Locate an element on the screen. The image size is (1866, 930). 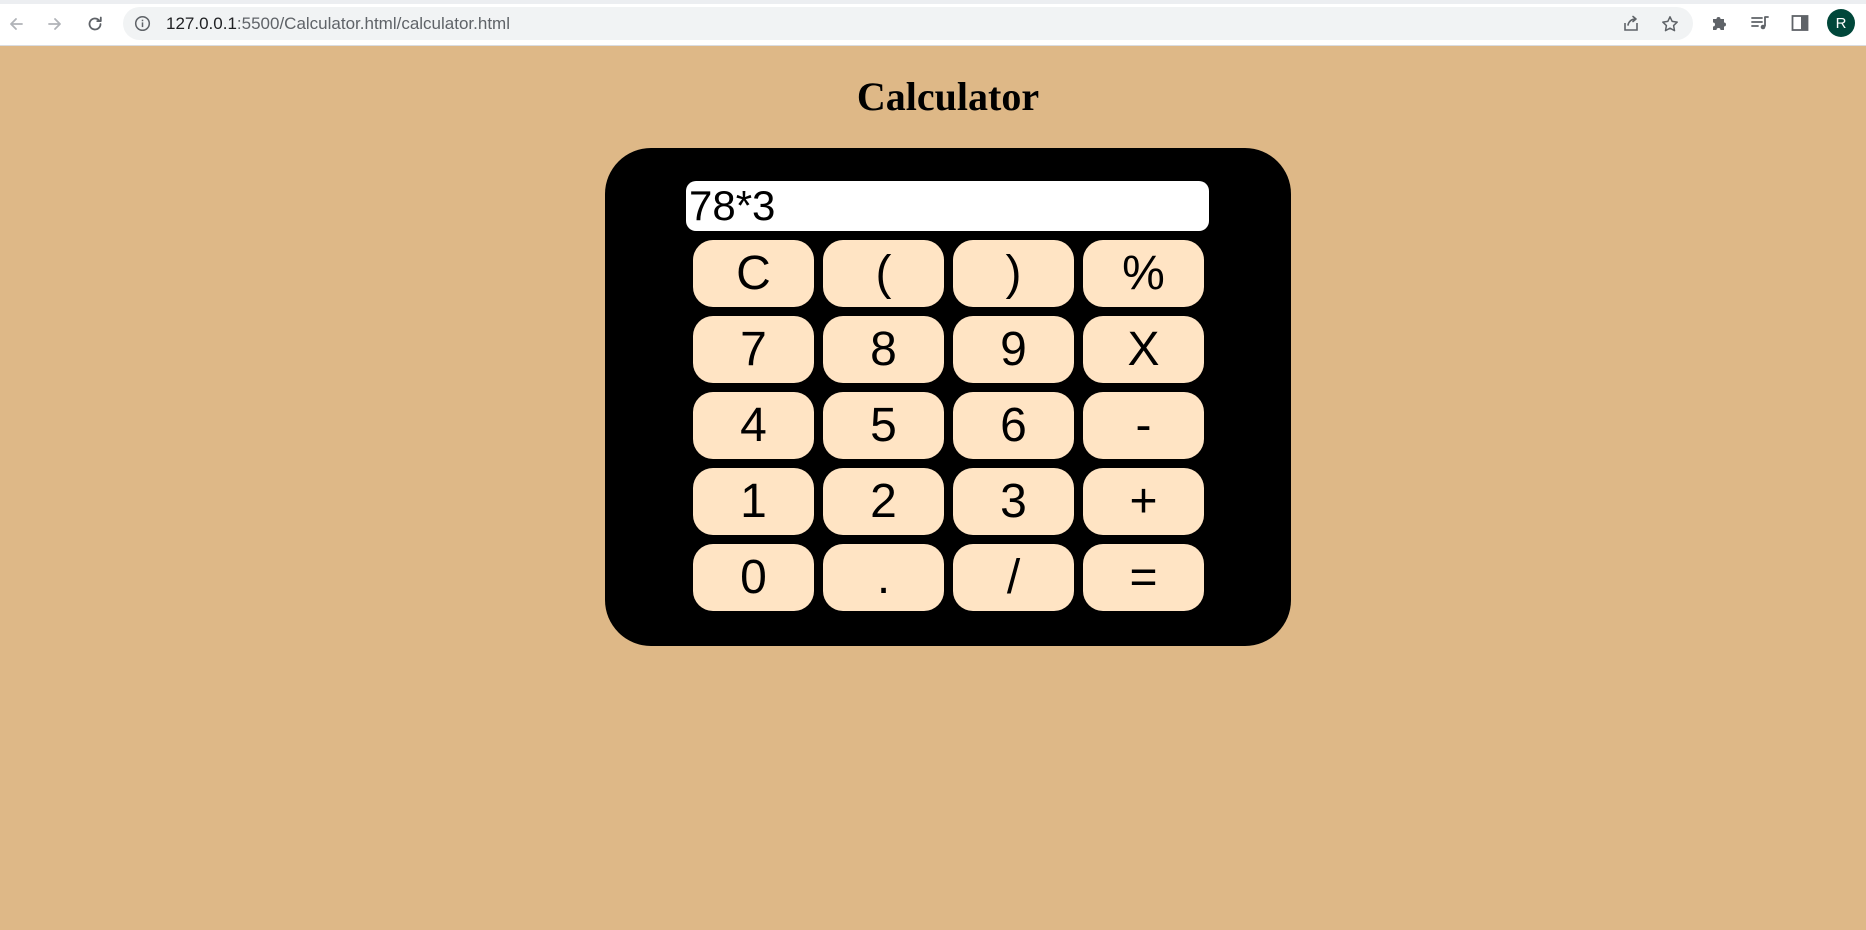
side-panel-icon is located at coordinates (1800, 23).